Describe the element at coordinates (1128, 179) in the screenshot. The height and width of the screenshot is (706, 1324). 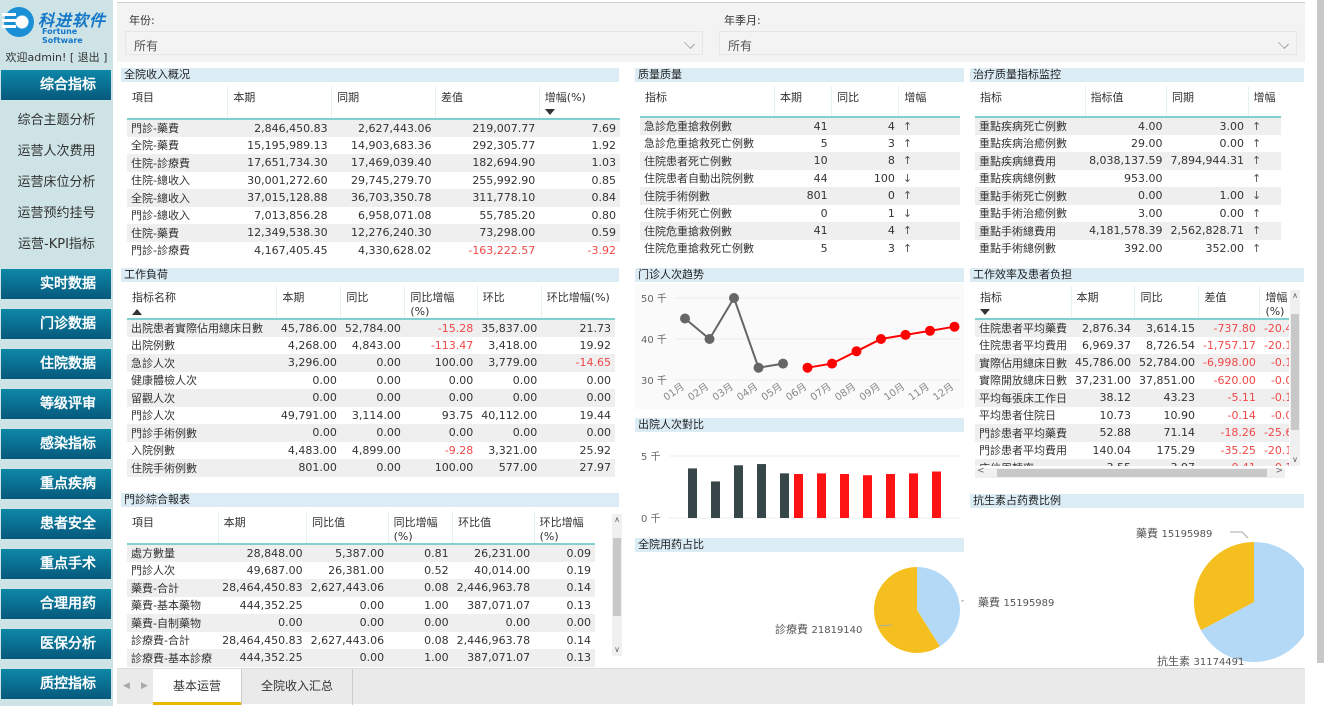
I see `table-row: 重點疾病總例數 953.00 ↑` at that location.